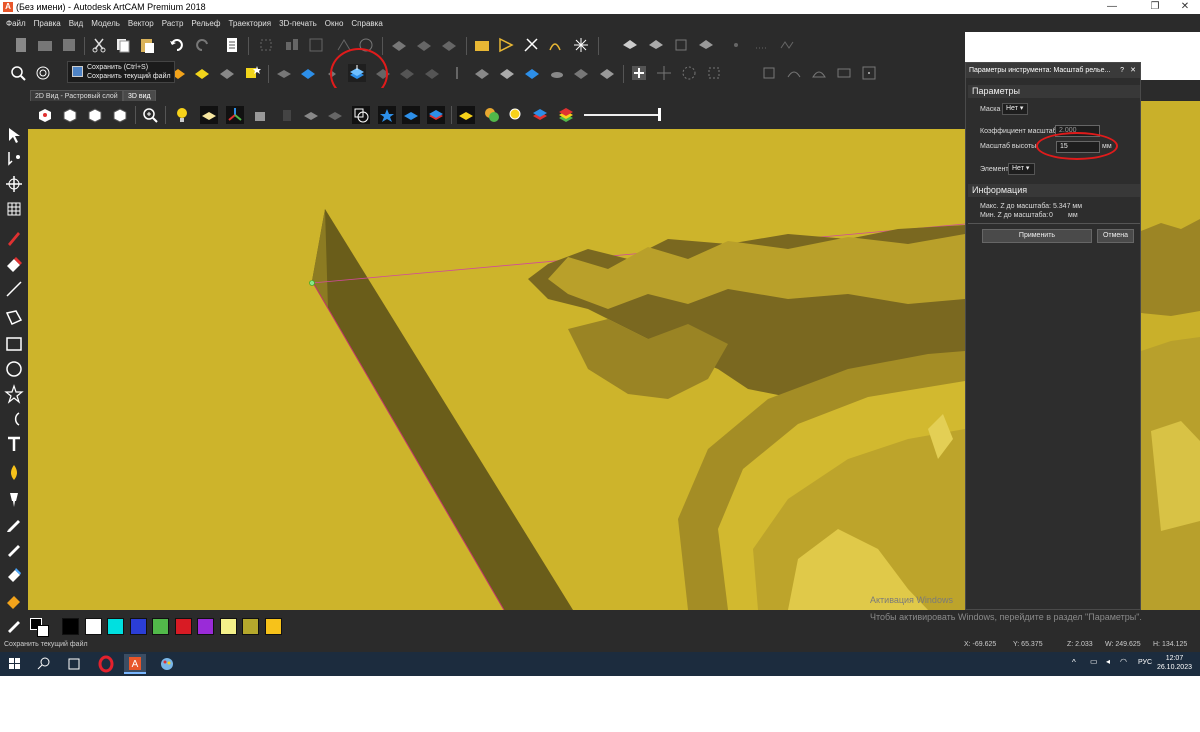 Image resolution: width=1200 pixels, height=732 pixels. I want to click on redo-icon, so click(202, 45).